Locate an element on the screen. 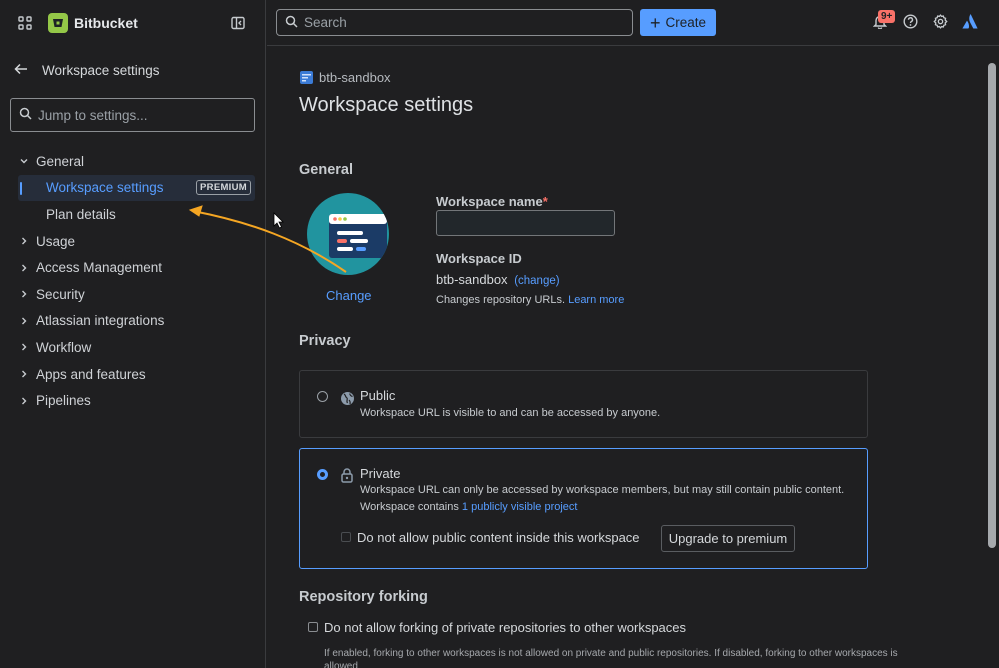  chevron-down-icon is located at coordinates (24, 161).